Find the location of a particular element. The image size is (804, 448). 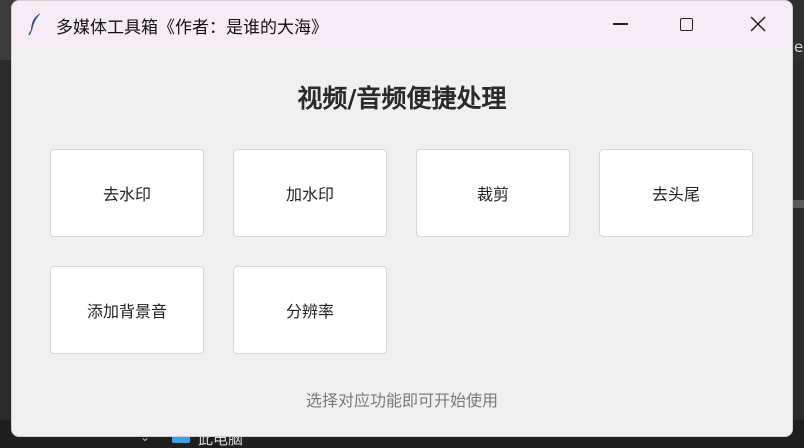

minimize-button is located at coordinates (620, 24).